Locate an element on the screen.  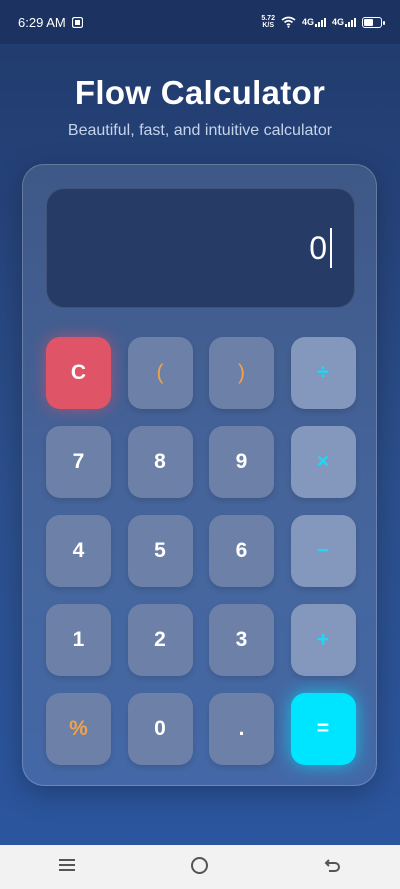
open-paren-button: ( is located at coordinates (160, 373).